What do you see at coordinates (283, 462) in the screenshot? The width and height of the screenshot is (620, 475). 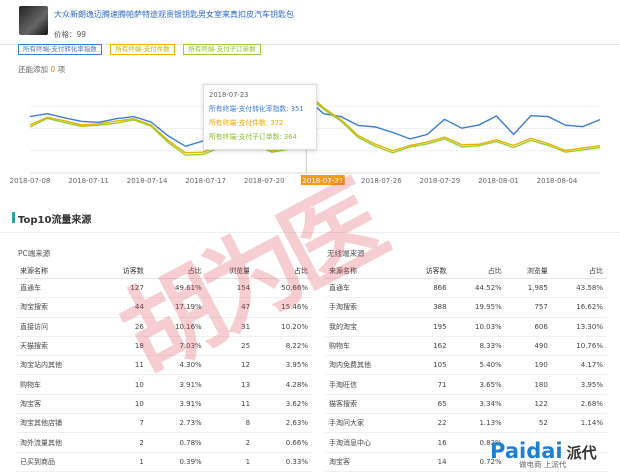 I see `pc-cell: 0.33%` at bounding box center [283, 462].